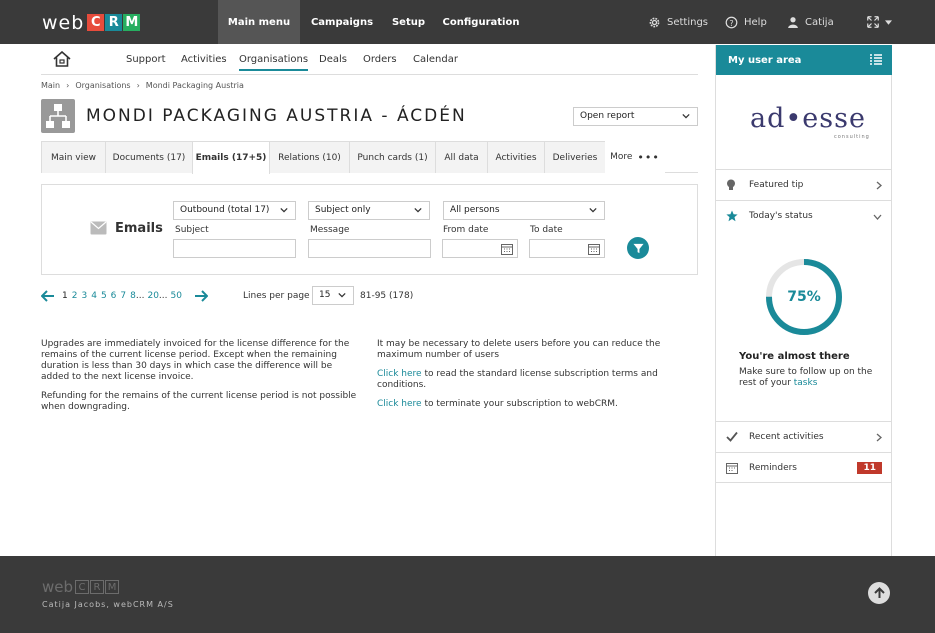  What do you see at coordinates (746, 22) in the screenshot?
I see `help-link: ? Help` at bounding box center [746, 22].